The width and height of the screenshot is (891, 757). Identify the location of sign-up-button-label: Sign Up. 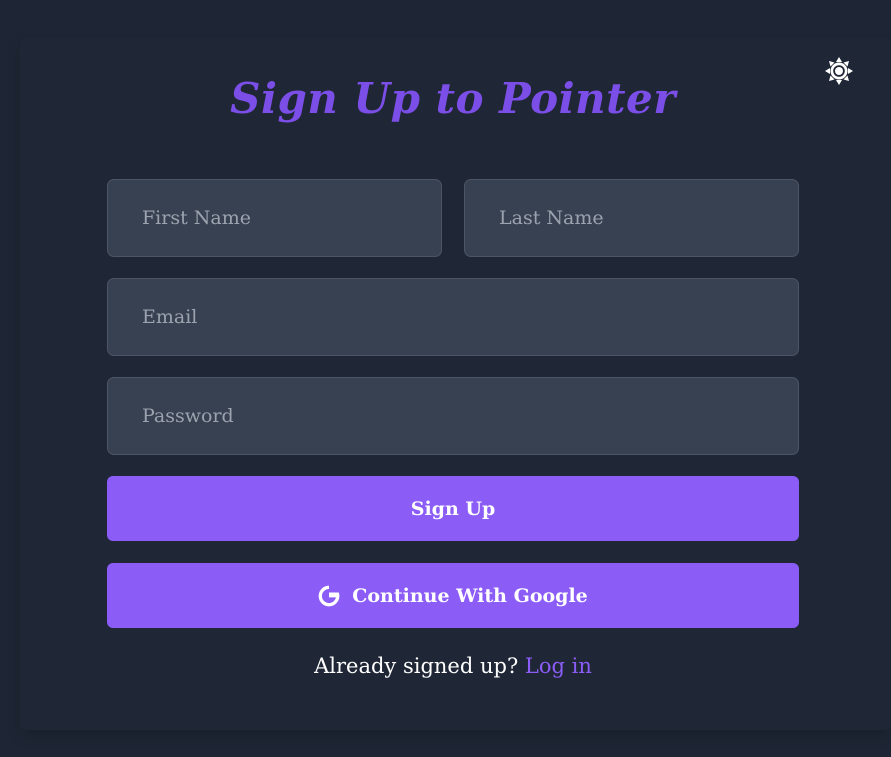
(453, 508).